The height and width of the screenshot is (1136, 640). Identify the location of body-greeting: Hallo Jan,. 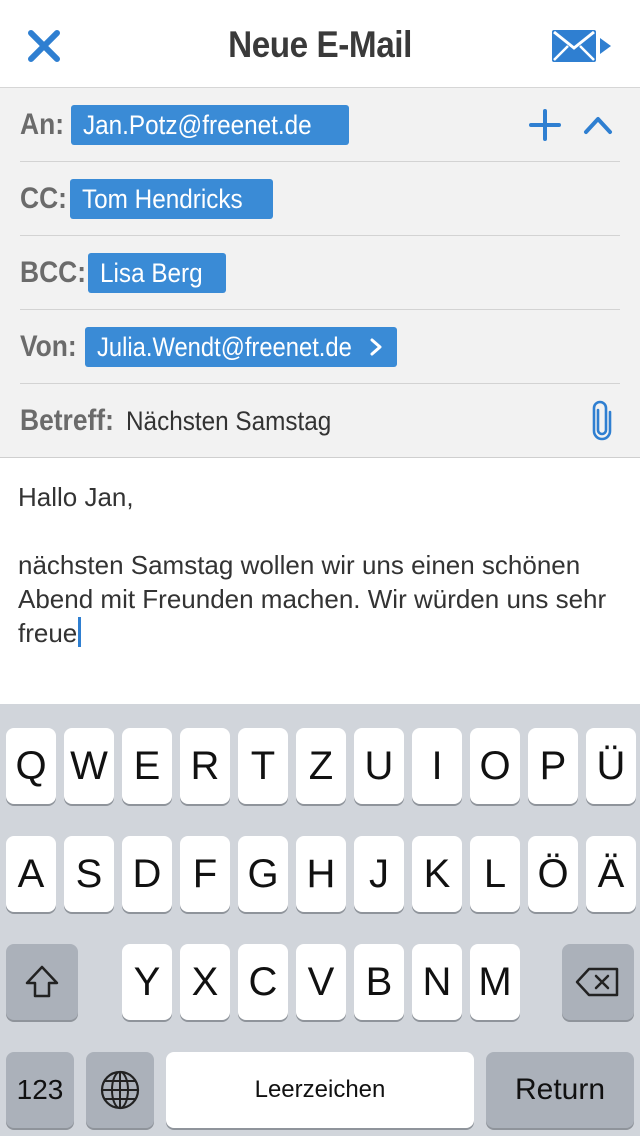
(76, 497).